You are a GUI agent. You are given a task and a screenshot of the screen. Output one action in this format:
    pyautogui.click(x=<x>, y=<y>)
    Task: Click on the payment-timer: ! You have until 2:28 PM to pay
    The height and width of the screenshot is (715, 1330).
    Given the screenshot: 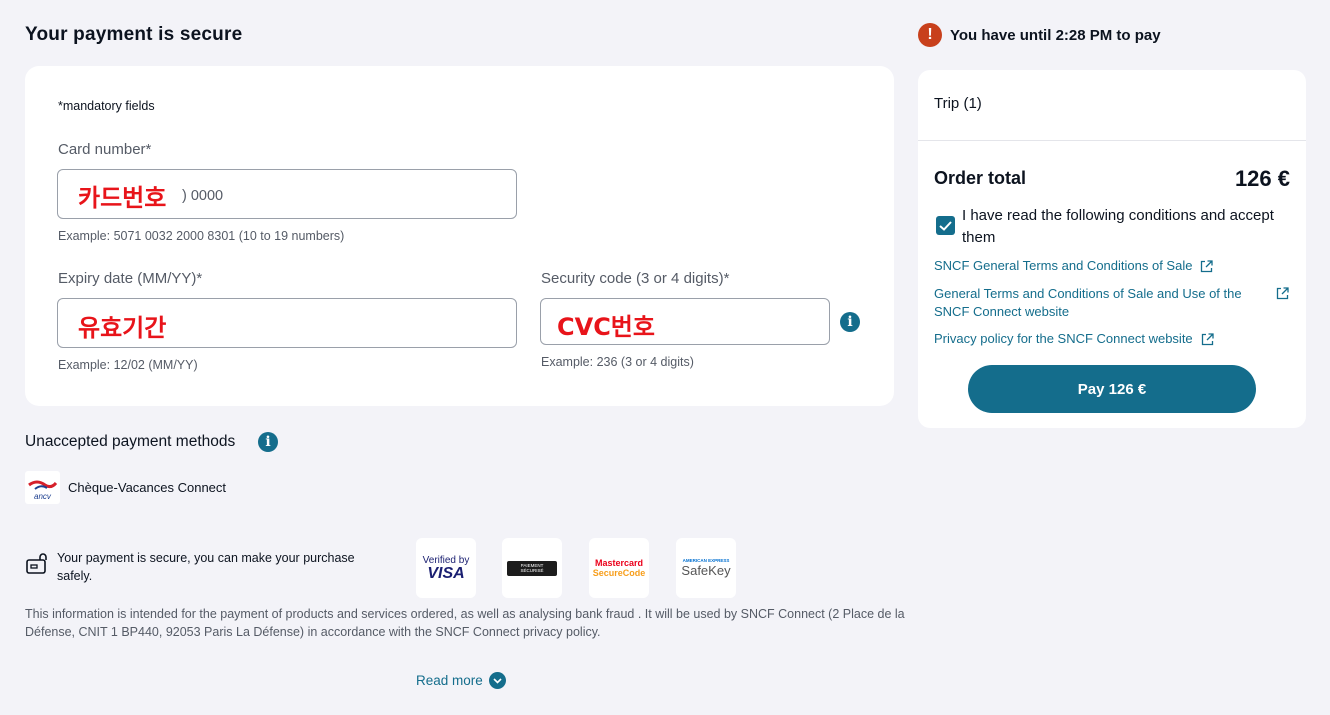 What is the action you would take?
    pyautogui.click(x=1039, y=35)
    